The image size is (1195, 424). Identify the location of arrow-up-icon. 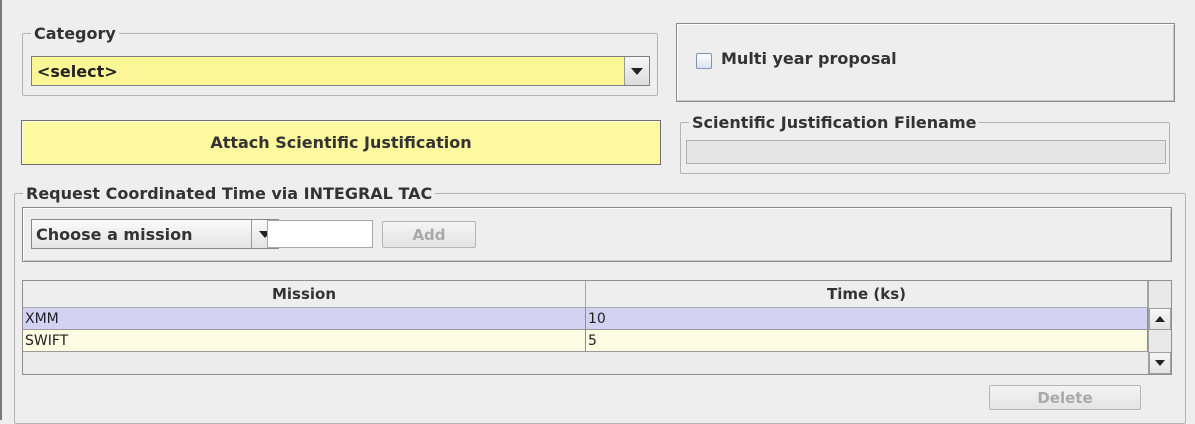
(1160, 319).